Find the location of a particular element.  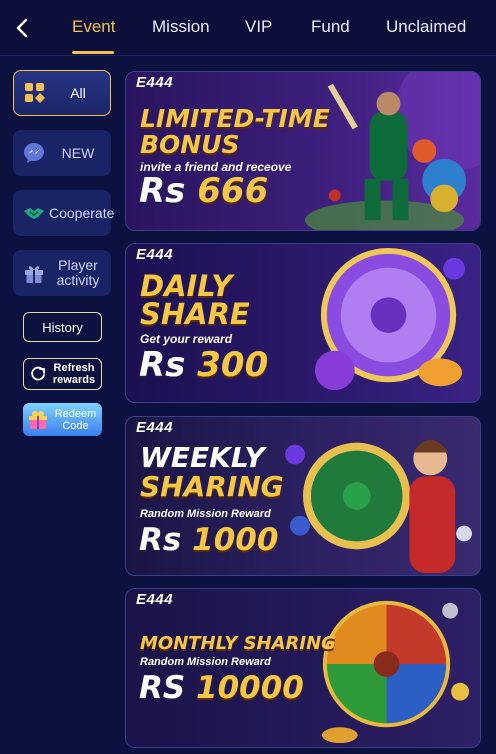

sidebar-item-label: Cooperate is located at coordinates (82, 212).